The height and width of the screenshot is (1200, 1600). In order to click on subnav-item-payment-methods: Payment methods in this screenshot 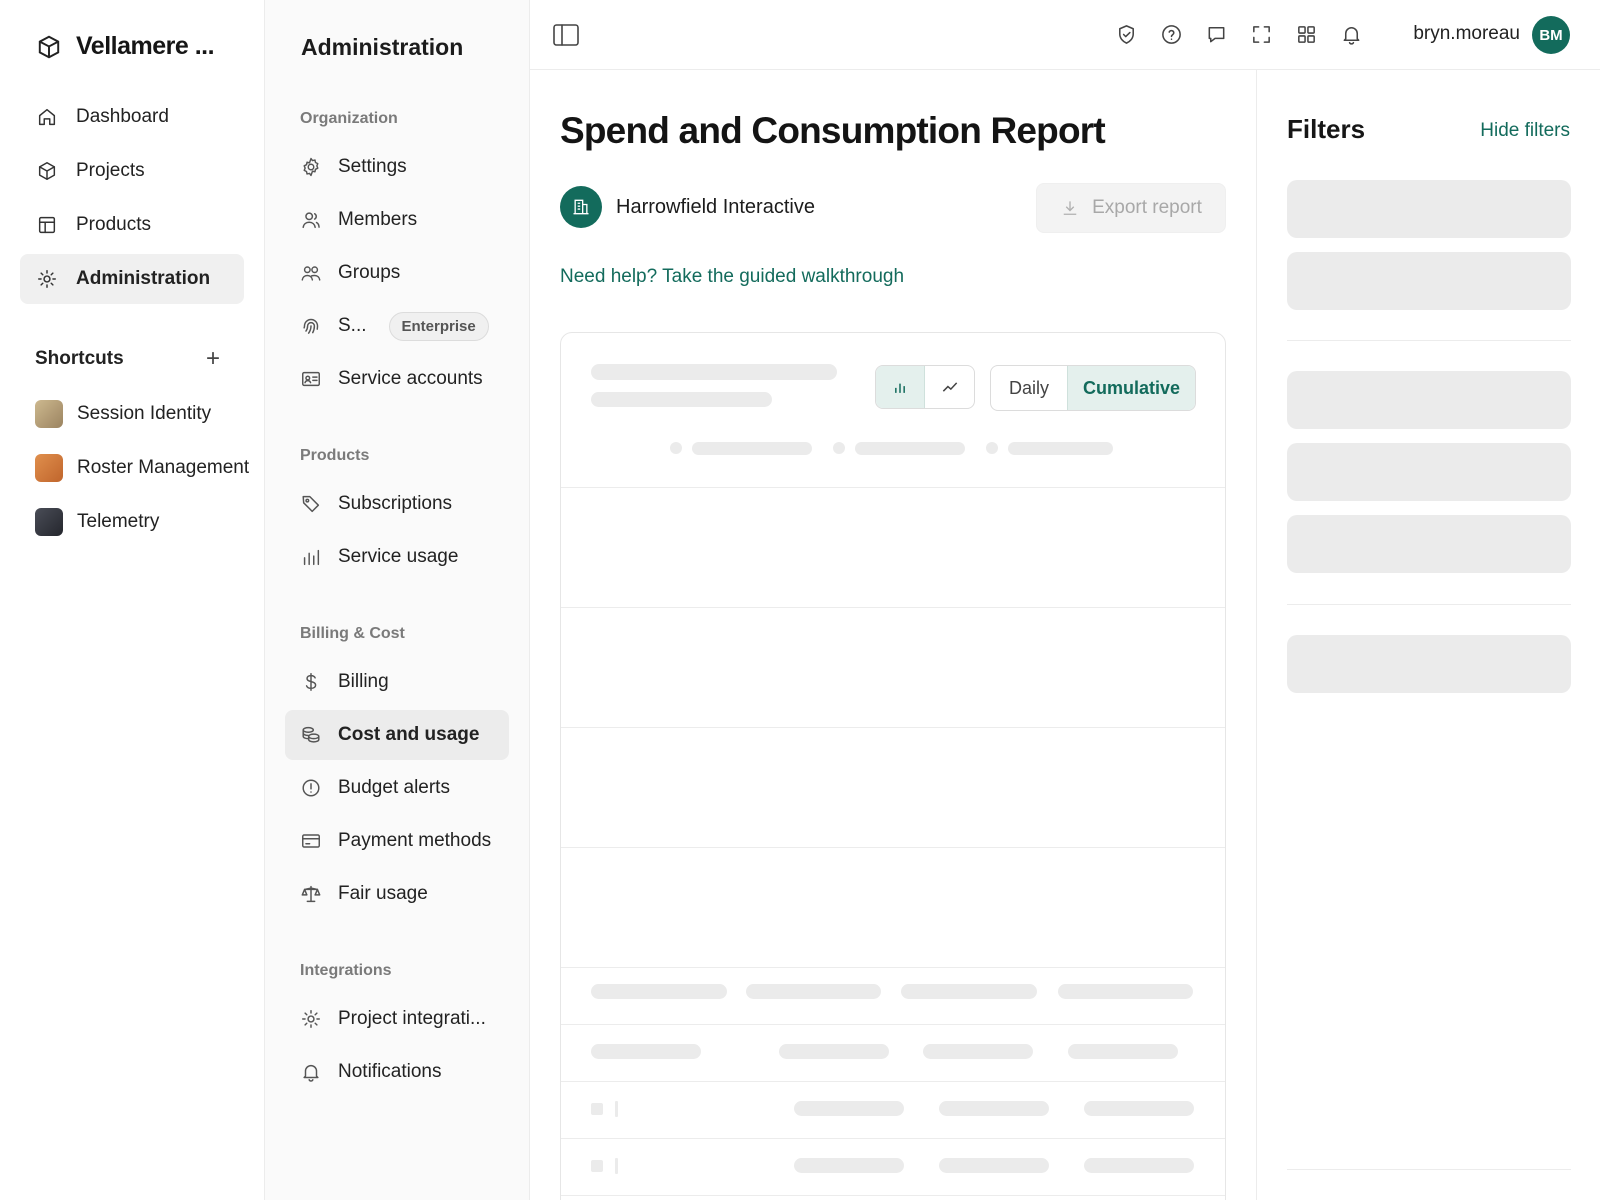, I will do `click(397, 841)`.